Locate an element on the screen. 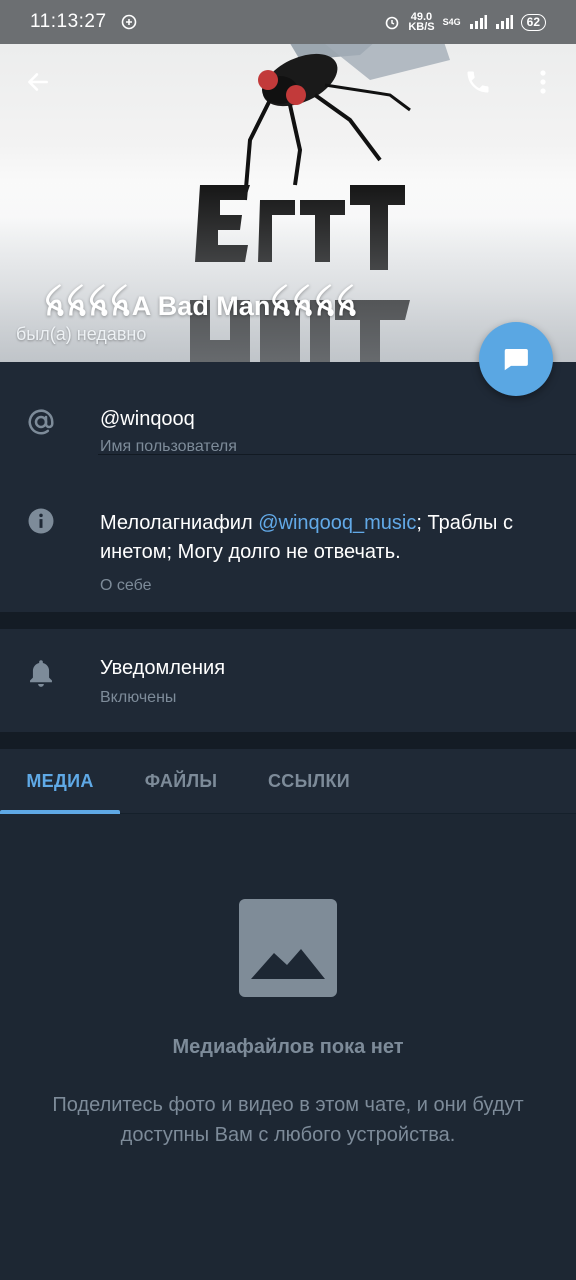  about-music-link: @winqooq_music is located at coordinates (337, 523).